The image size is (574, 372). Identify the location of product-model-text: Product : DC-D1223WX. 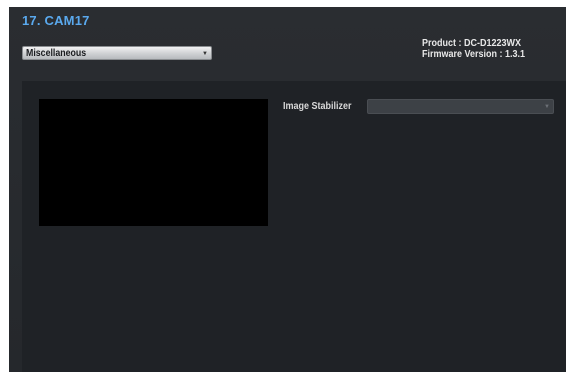
(472, 43).